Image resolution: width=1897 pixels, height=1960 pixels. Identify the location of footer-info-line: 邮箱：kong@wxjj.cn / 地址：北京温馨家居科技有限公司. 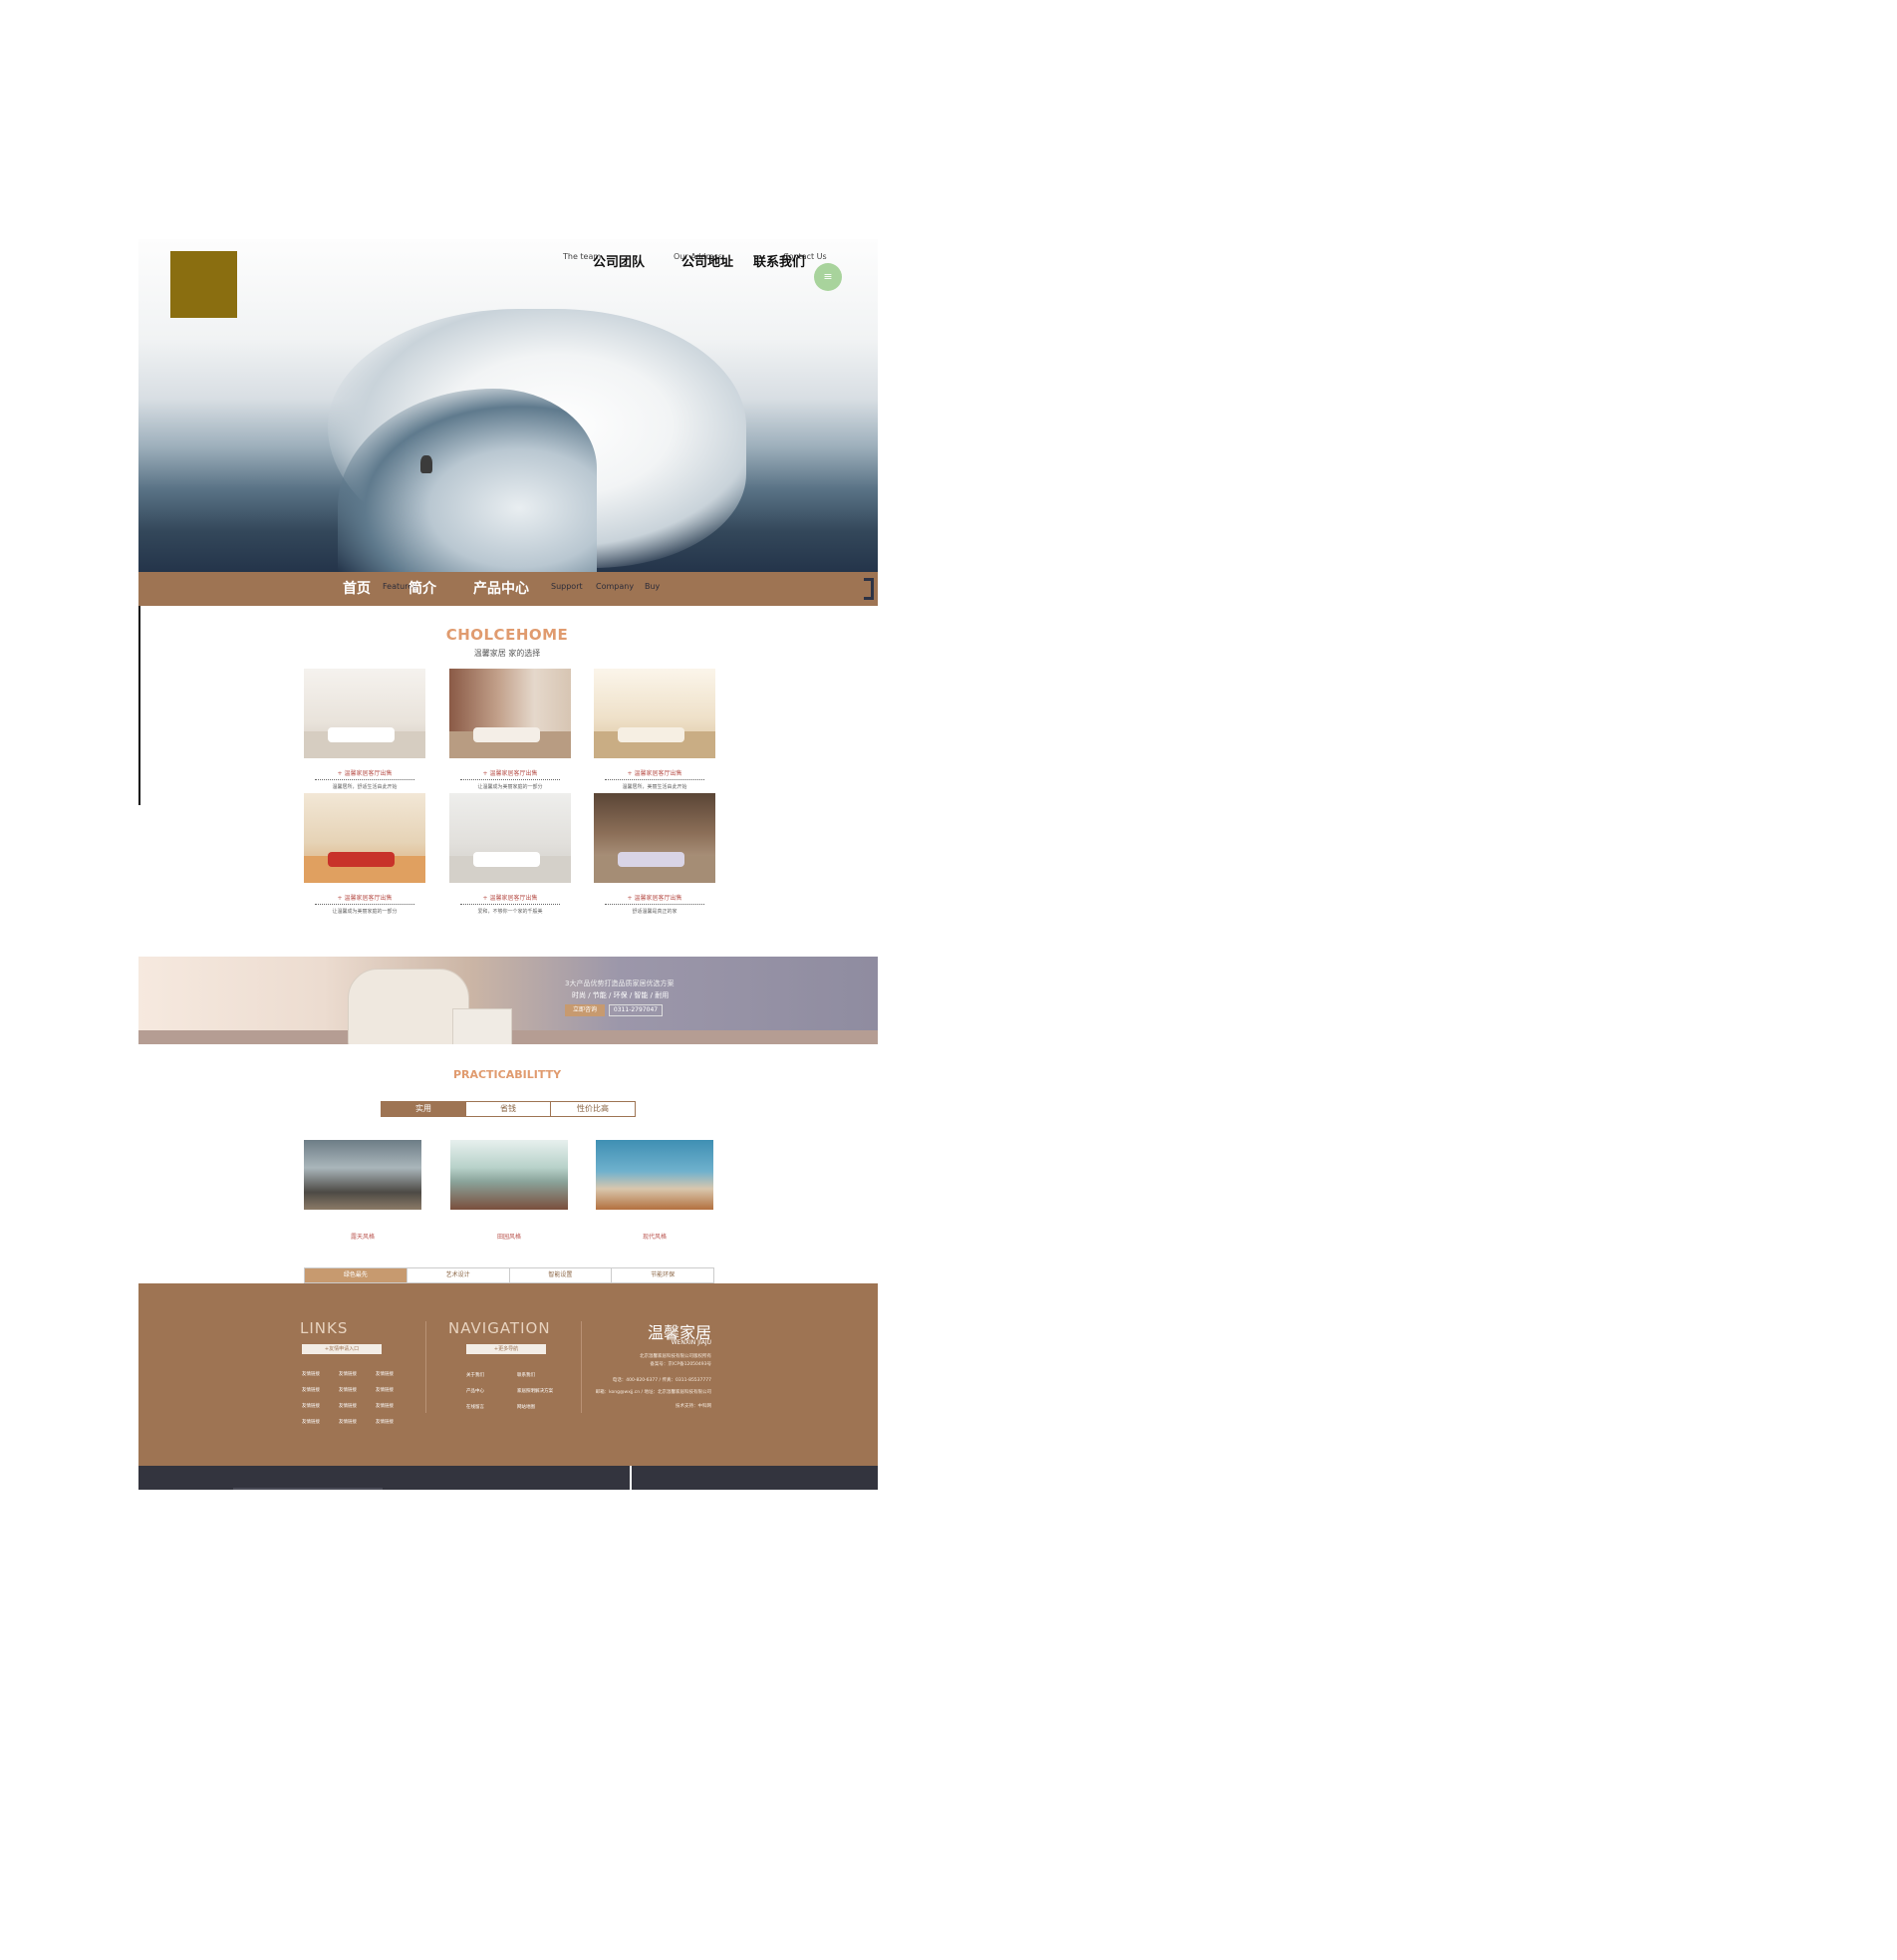
(653, 1392).